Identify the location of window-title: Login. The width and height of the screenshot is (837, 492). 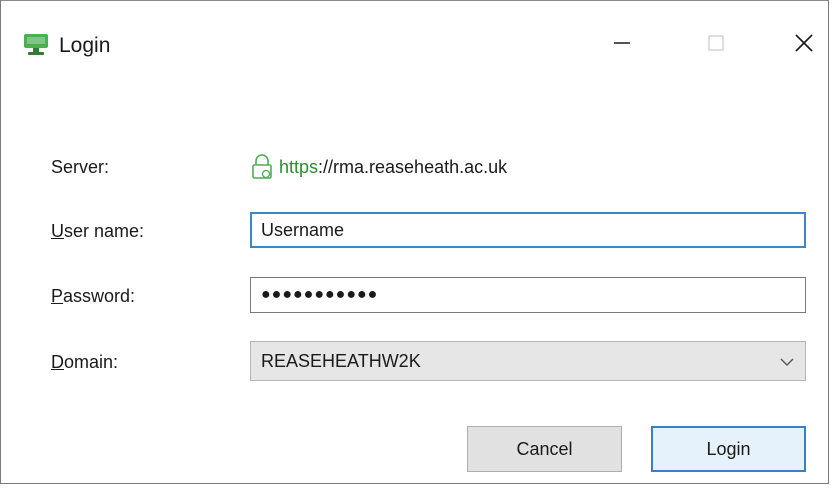
(85, 45).